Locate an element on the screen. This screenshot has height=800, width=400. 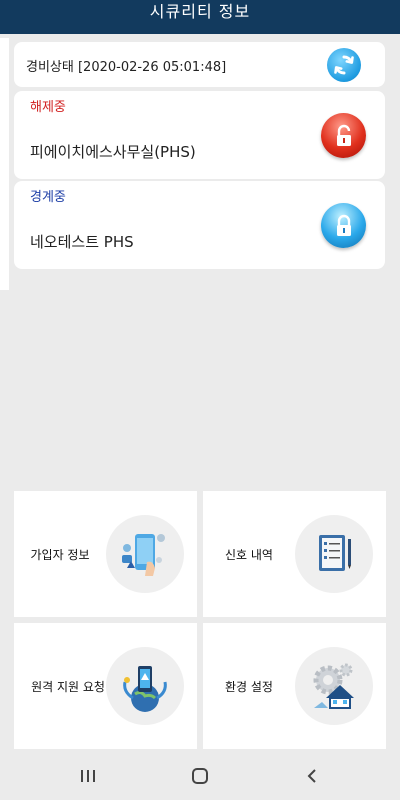
site-name: 피에이치에스사무실(PHS) is located at coordinates (113, 152).